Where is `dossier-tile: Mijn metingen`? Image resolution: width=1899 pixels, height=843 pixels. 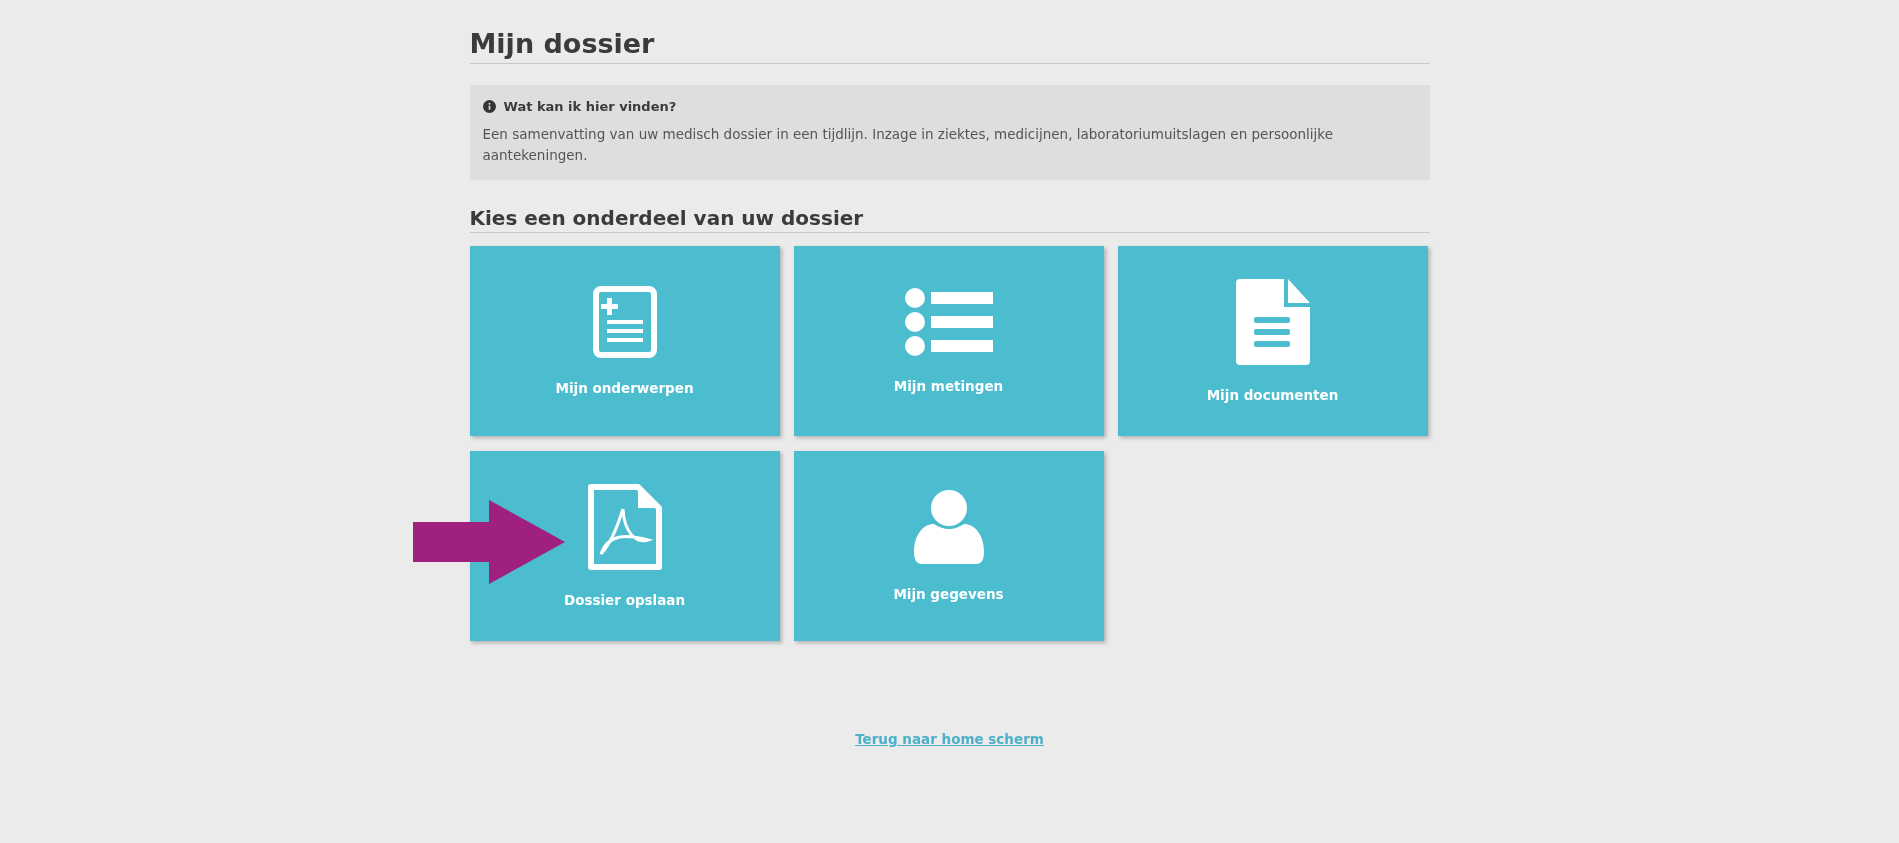 dossier-tile: Mijn metingen is located at coordinates (948, 341).